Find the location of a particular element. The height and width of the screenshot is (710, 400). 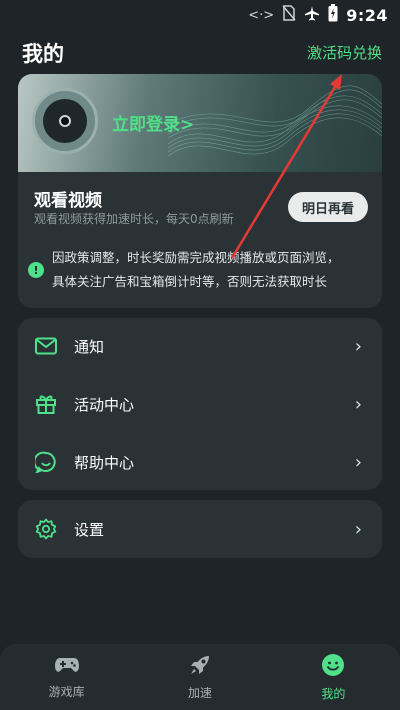

tab-accelerate: 加速 is located at coordinates (199, 677).